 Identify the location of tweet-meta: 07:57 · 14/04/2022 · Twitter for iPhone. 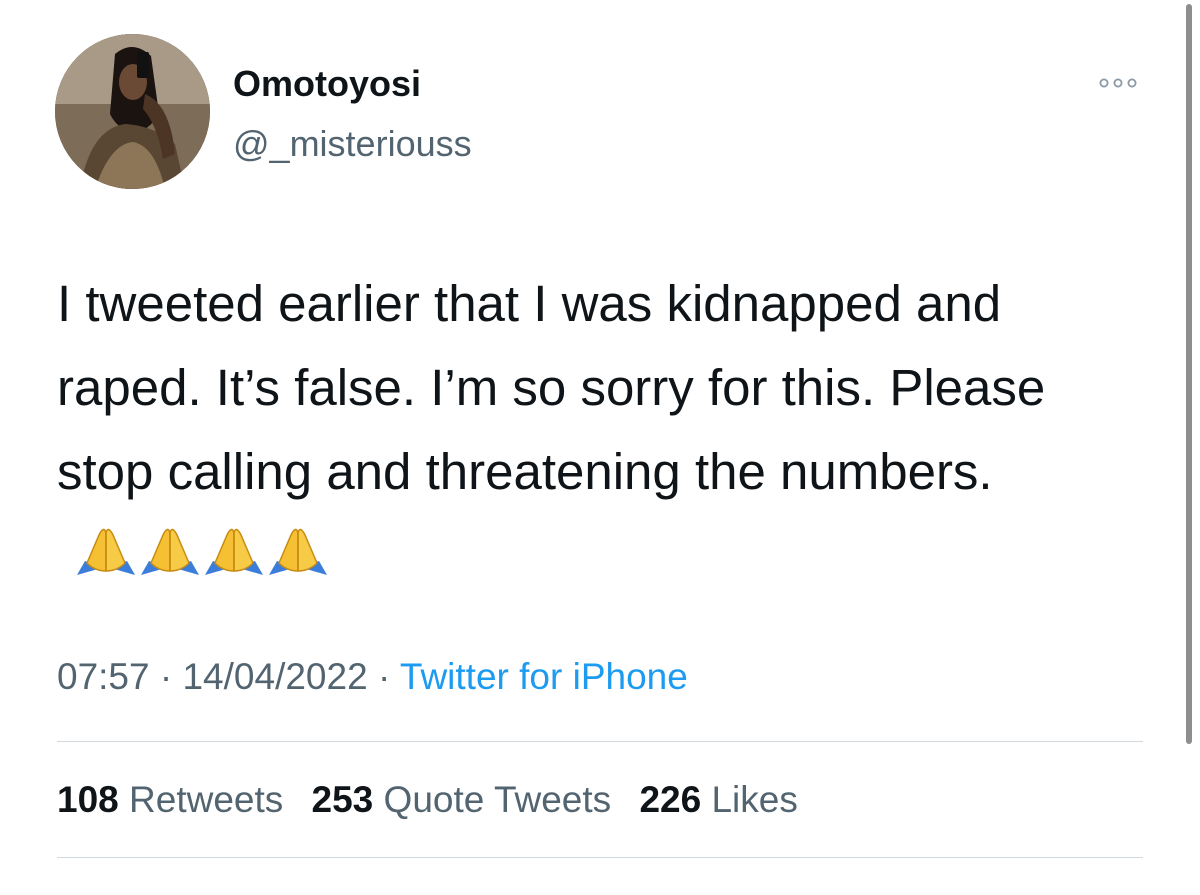
(372, 677).